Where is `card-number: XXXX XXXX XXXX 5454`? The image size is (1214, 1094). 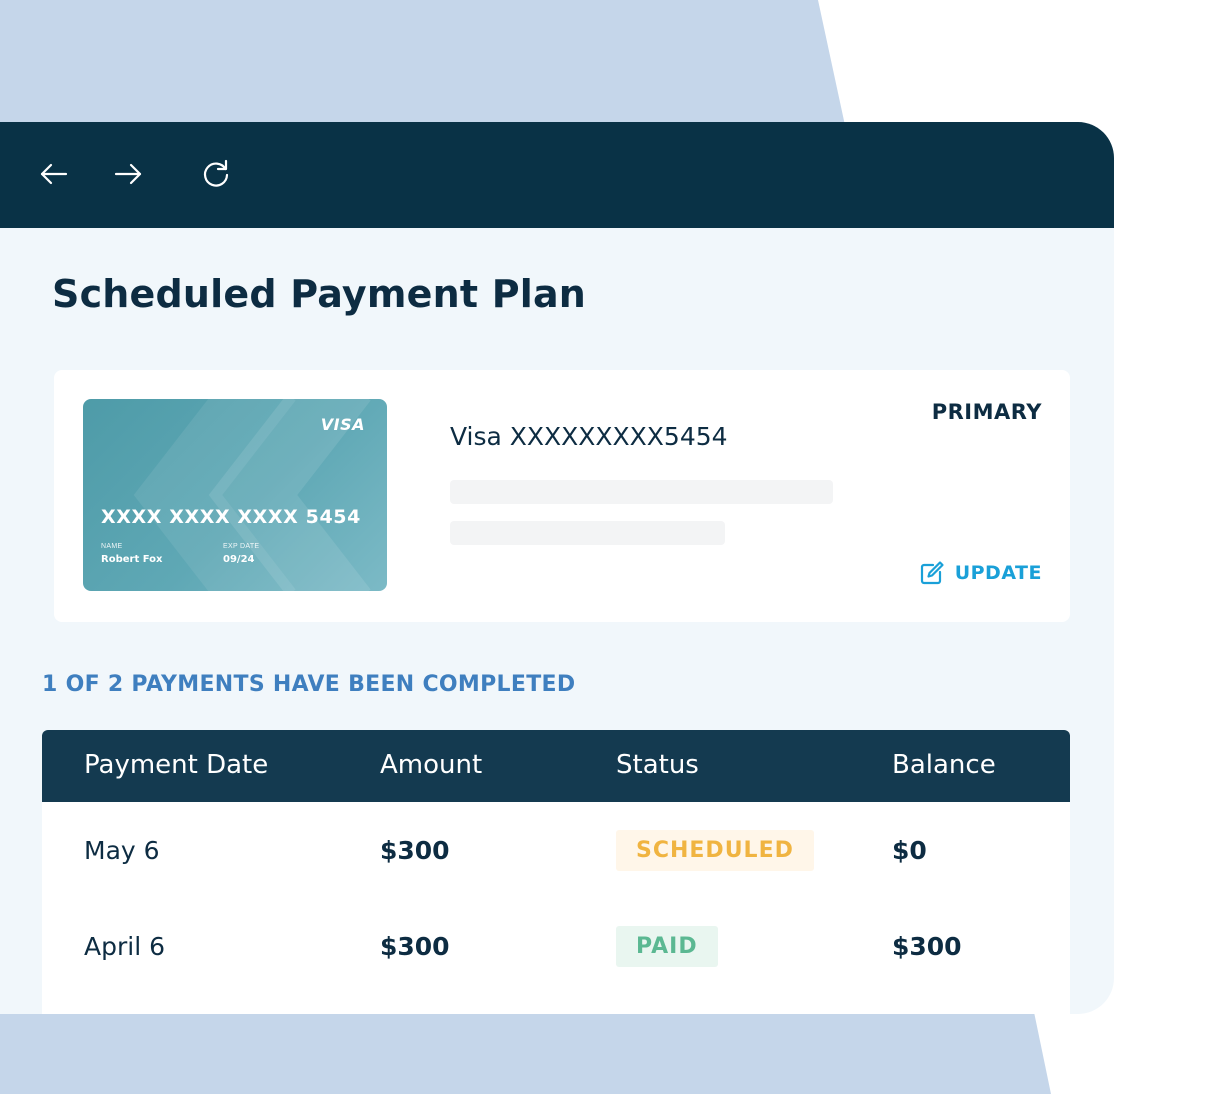 card-number: XXXX XXXX XXXX 5454 is located at coordinates (231, 517).